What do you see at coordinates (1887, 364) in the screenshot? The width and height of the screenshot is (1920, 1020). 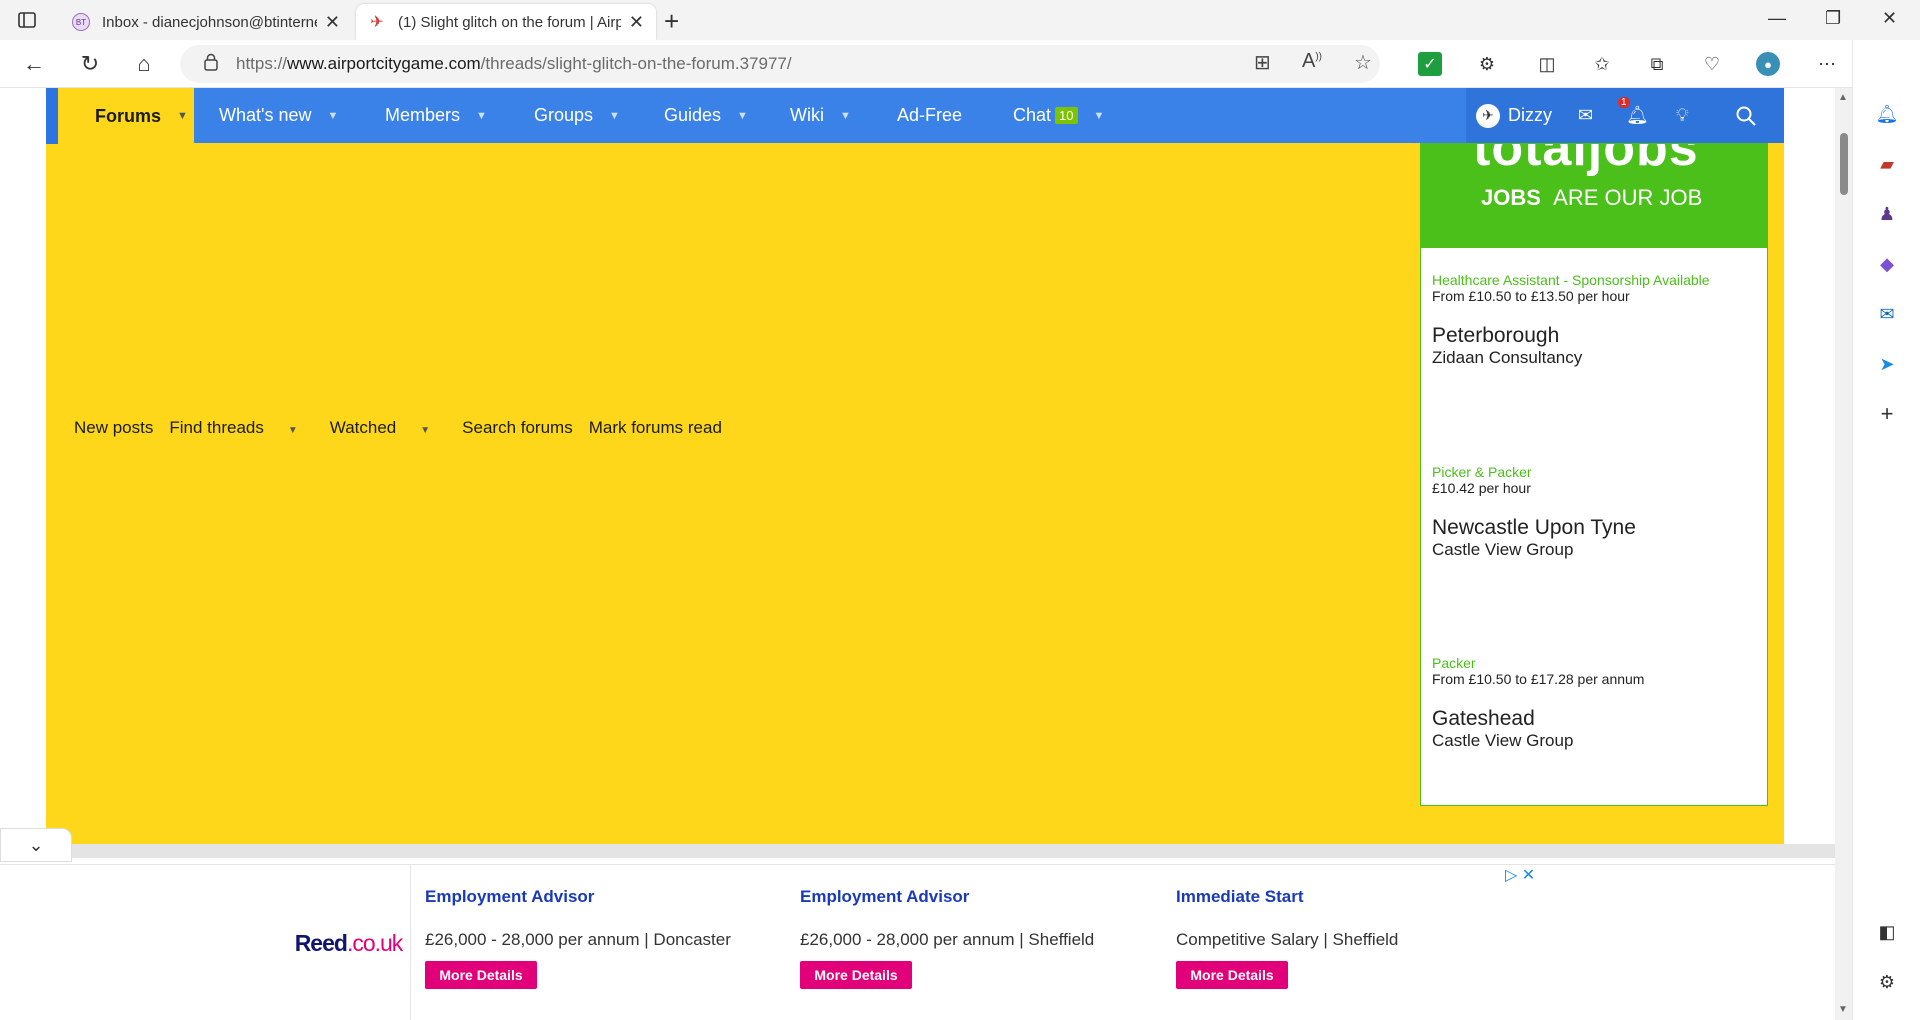 I see `send-icon: ➤` at bounding box center [1887, 364].